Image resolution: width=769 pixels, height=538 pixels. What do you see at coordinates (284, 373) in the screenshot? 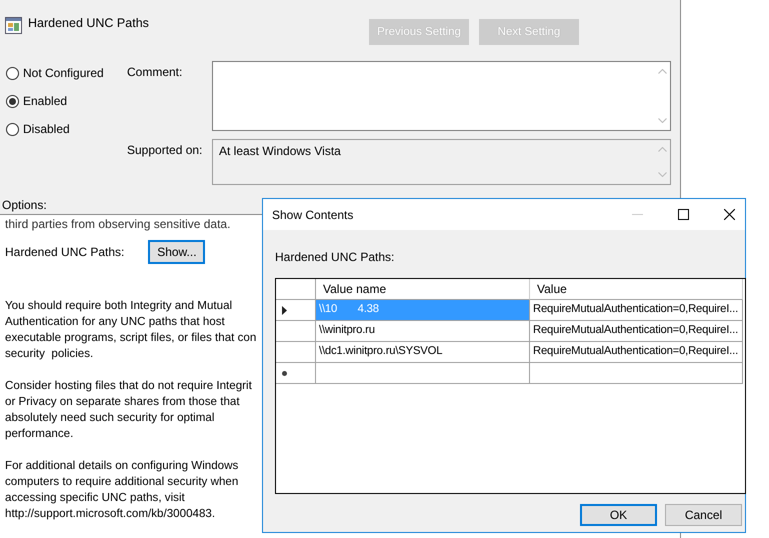
I see `new-row-icon` at bounding box center [284, 373].